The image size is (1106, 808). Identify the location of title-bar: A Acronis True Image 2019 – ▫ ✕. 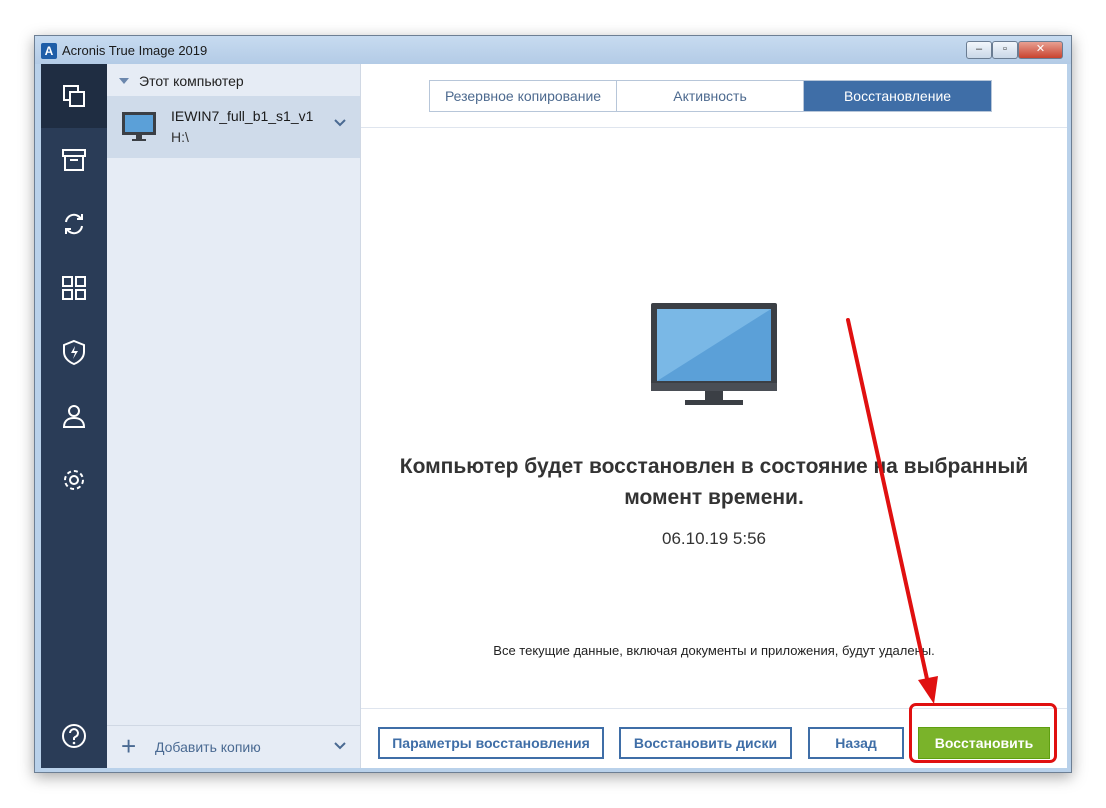
(553, 50).